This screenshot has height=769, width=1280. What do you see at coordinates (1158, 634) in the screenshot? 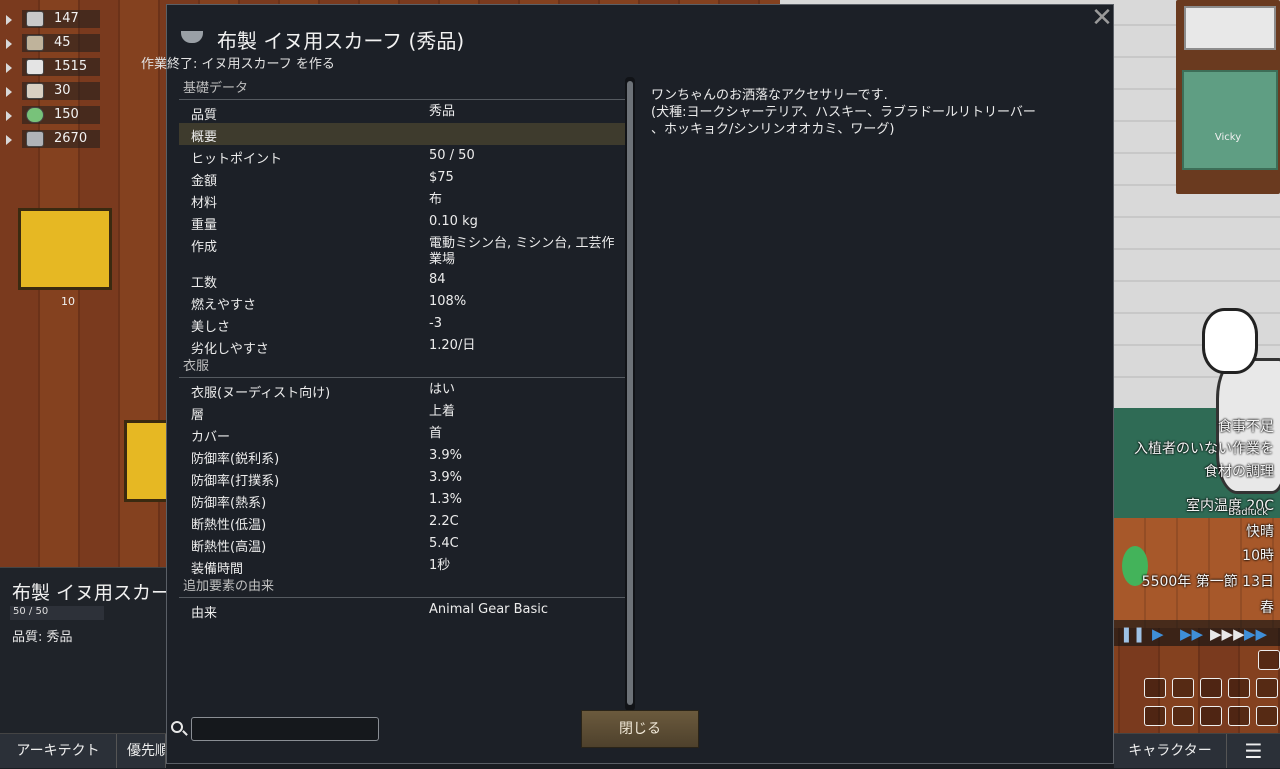
I see `play-speed-1-icon: ▶` at bounding box center [1158, 634].